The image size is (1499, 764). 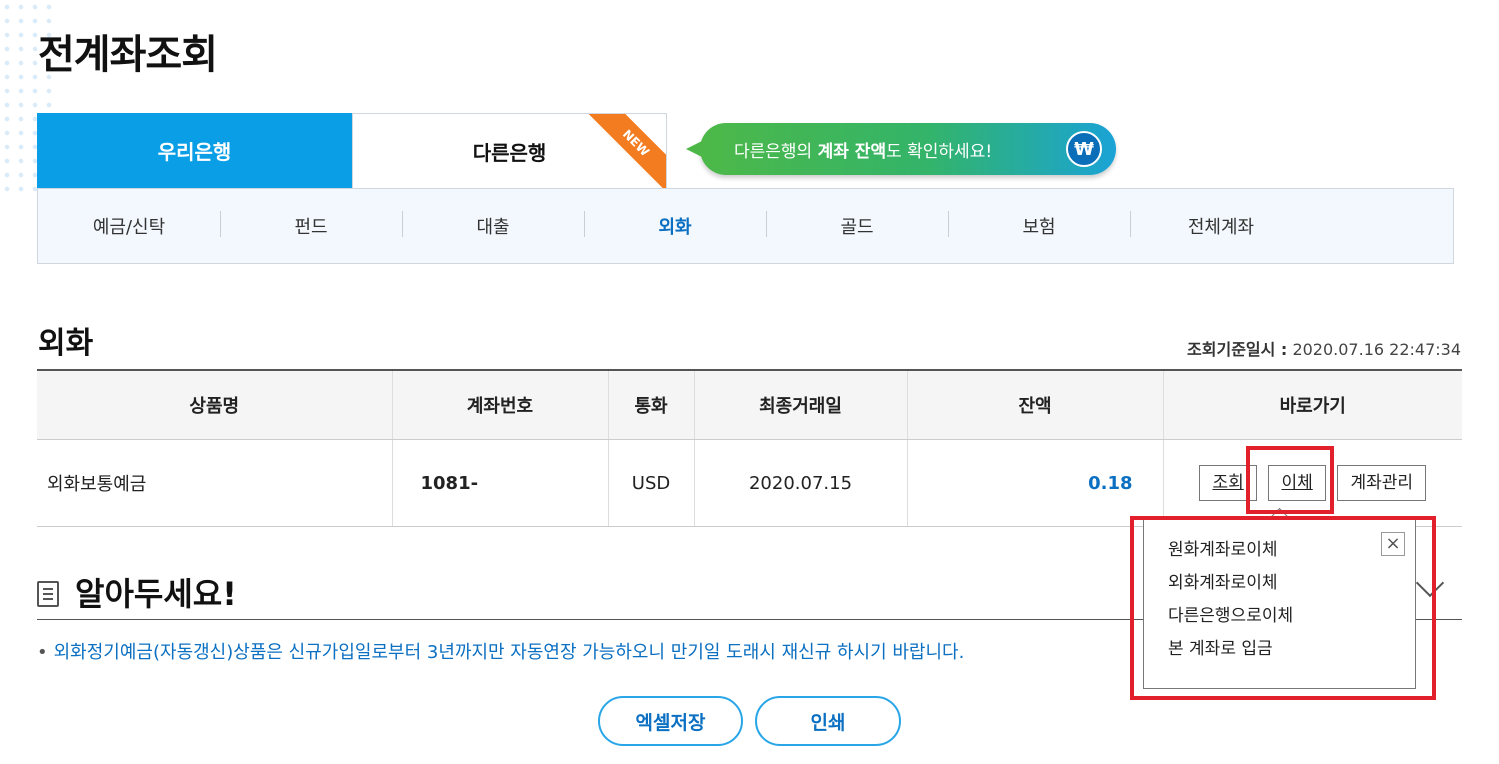 I want to click on inquiry-button: 조회, so click(x=1228, y=483).